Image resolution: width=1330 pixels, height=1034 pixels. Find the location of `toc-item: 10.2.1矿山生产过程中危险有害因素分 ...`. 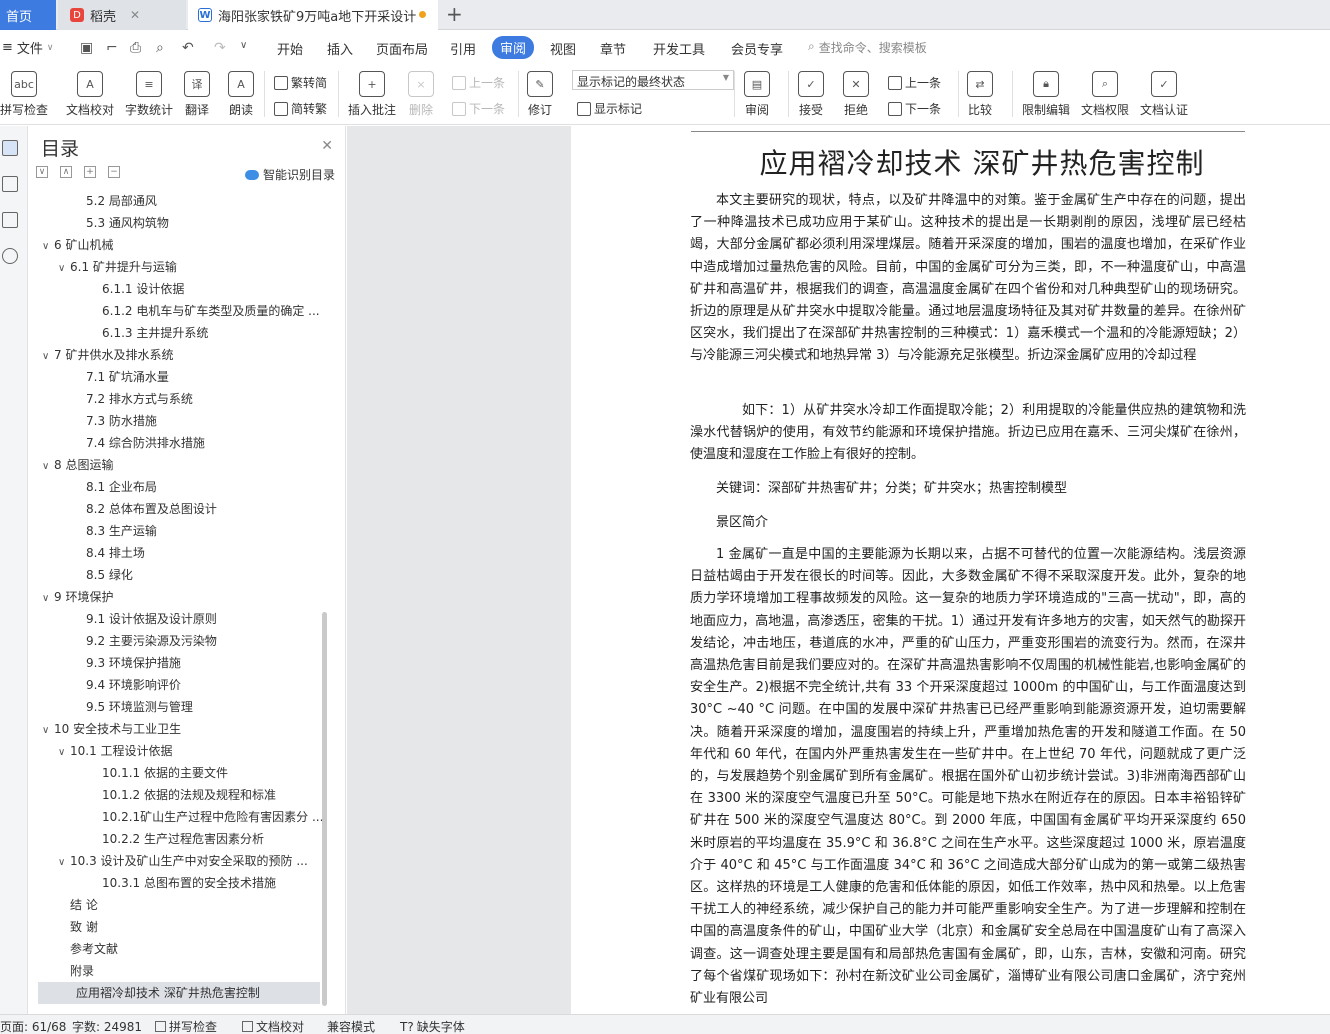

toc-item: 10.2.1矿山生产过程中危险有害因素分 ... is located at coordinates (209, 817).